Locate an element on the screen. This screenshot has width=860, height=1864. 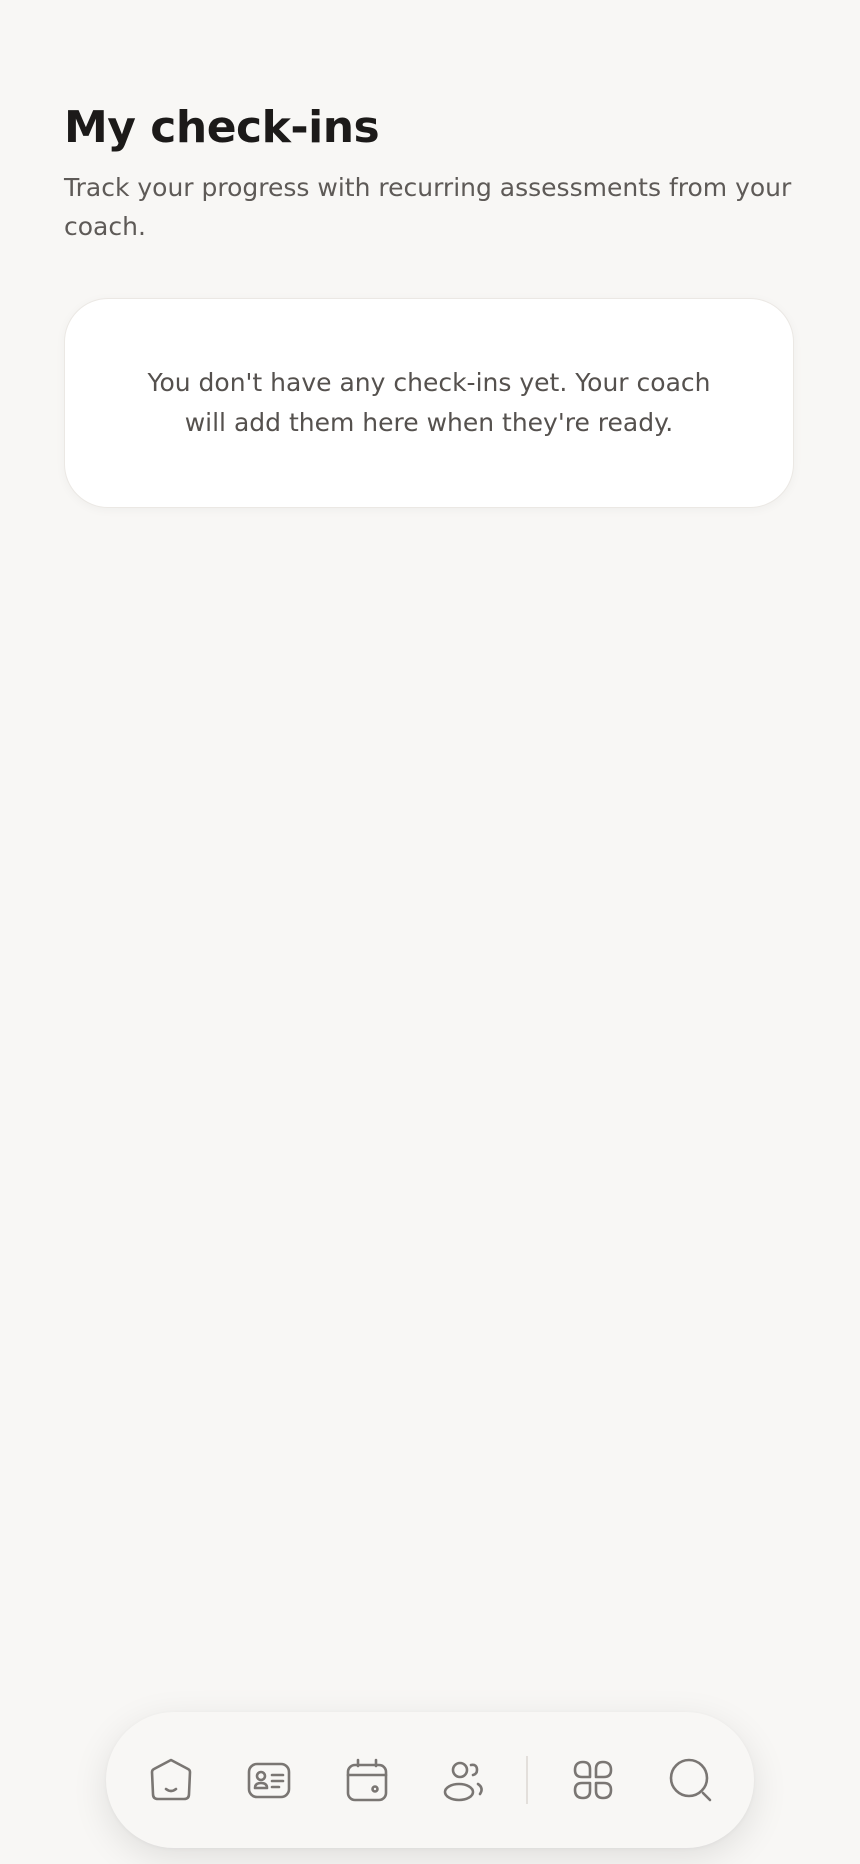
nav-search-button is located at coordinates (691, 1780).